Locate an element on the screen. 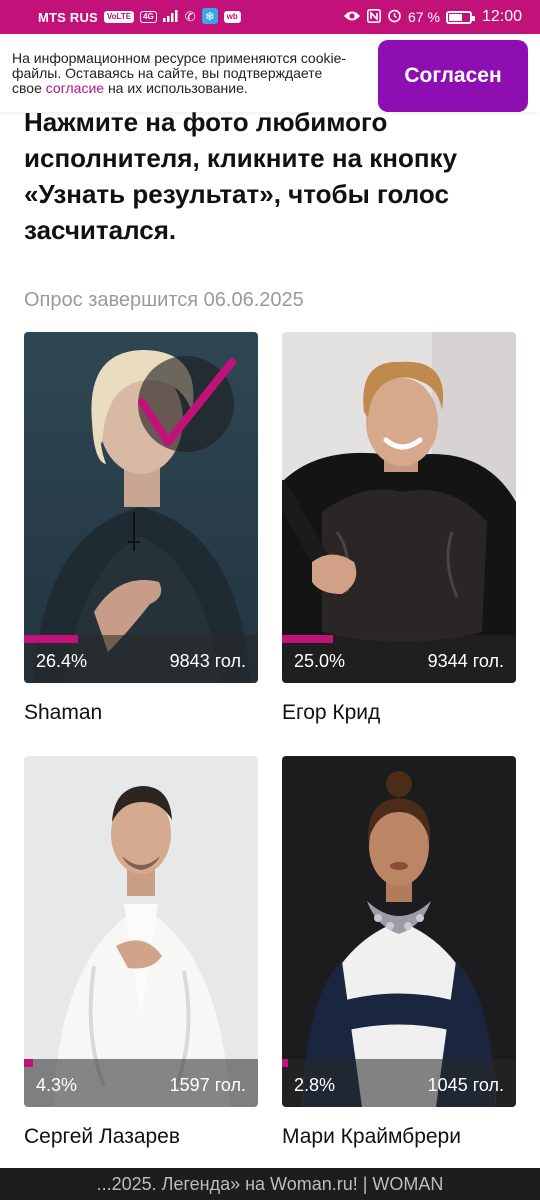 Image resolution: width=540 pixels, height=1200 pixels. signal-icon is located at coordinates (170, 17).